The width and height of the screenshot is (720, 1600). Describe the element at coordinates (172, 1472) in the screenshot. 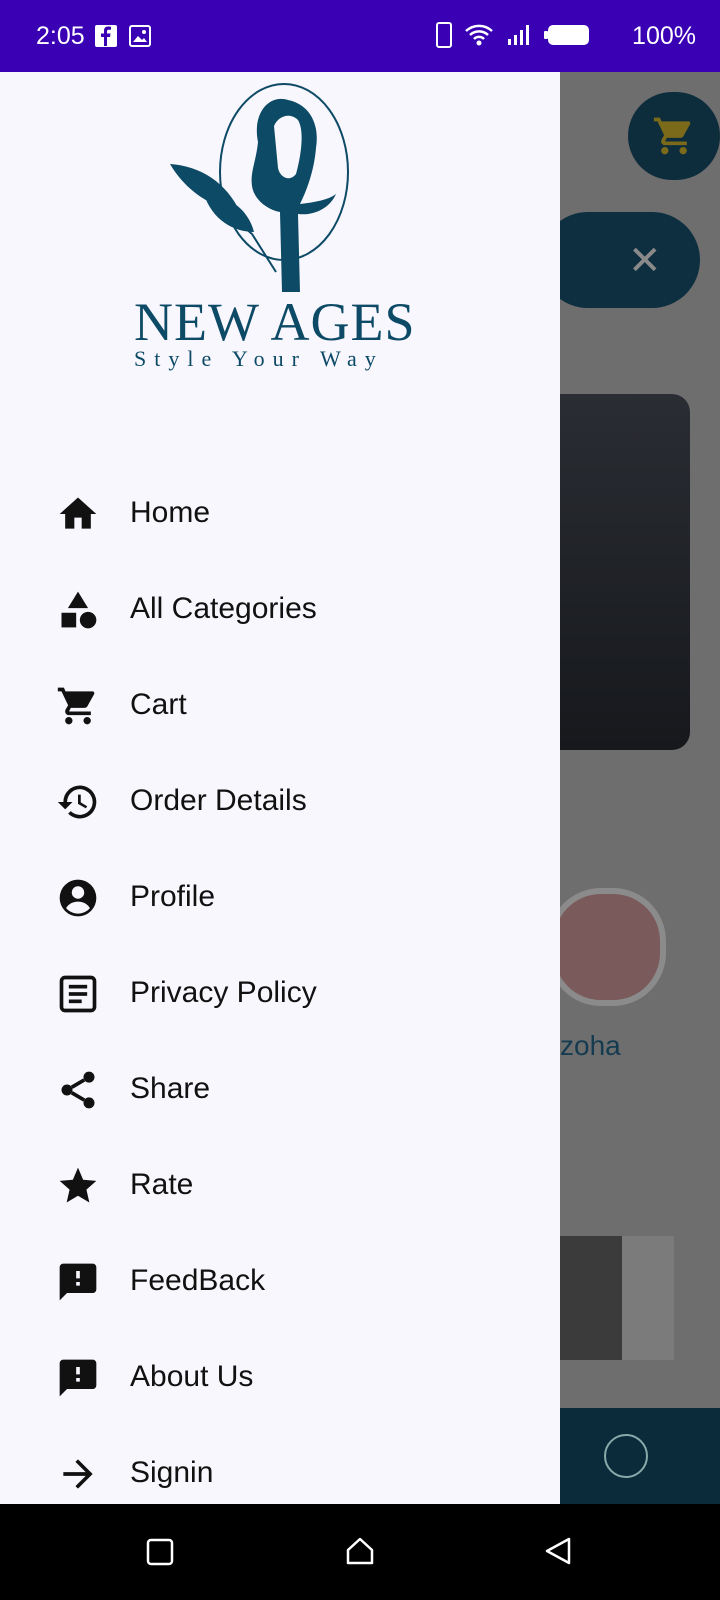

I see `menu-item-label: Signin` at that location.